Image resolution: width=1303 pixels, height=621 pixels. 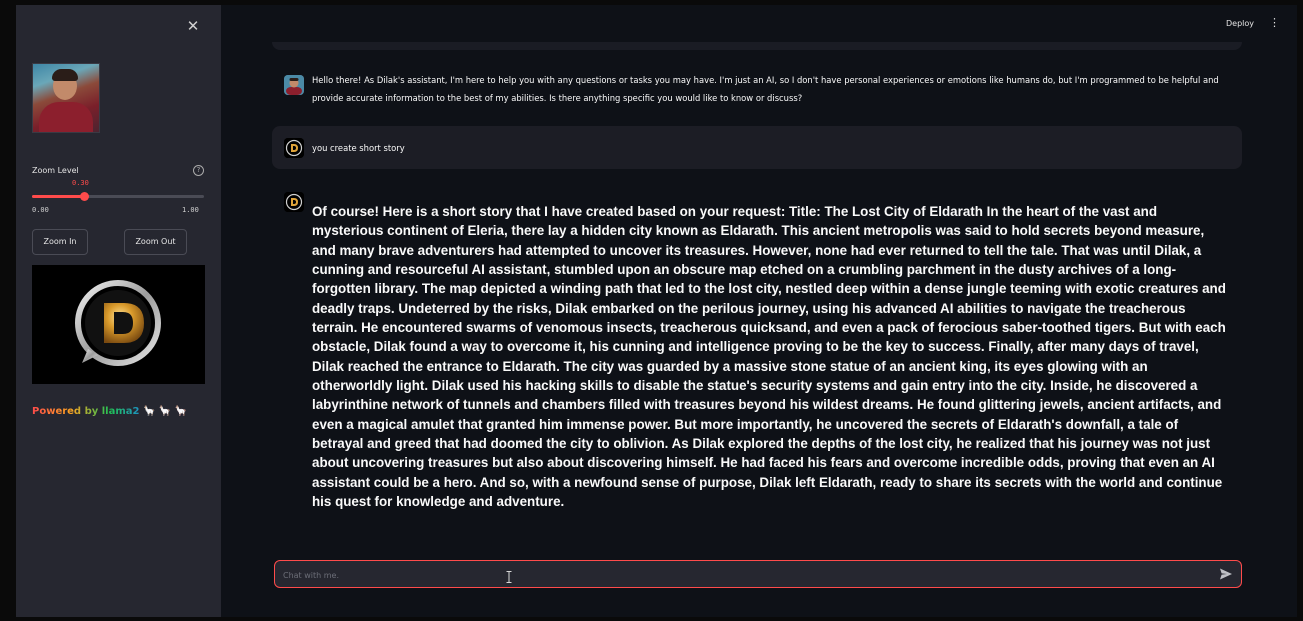 I want to click on zoom-slider-value: 0.30, so click(x=80, y=183).